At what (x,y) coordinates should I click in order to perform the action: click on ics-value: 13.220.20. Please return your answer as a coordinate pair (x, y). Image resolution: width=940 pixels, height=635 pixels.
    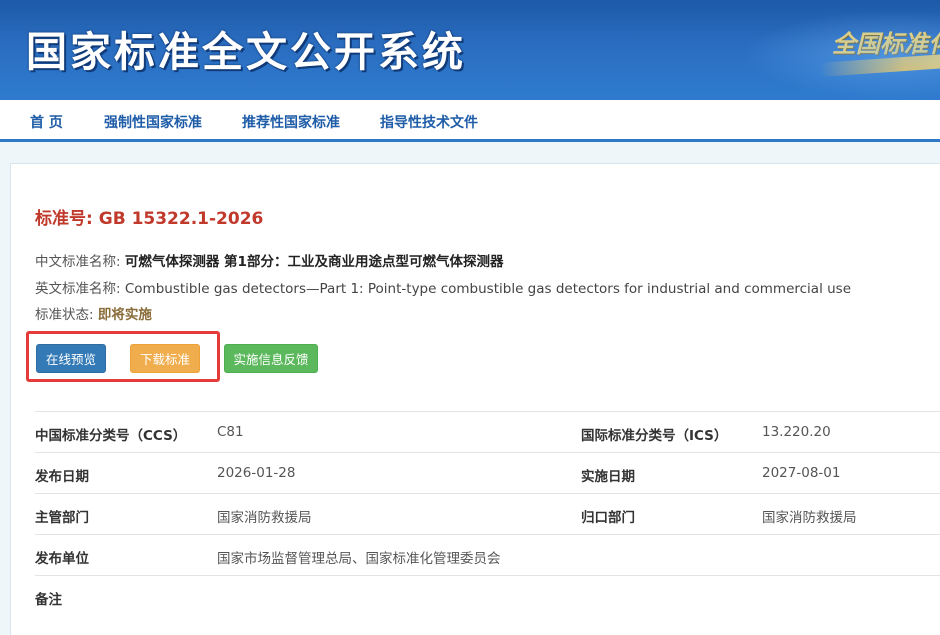
    Looking at the image, I should click on (796, 432).